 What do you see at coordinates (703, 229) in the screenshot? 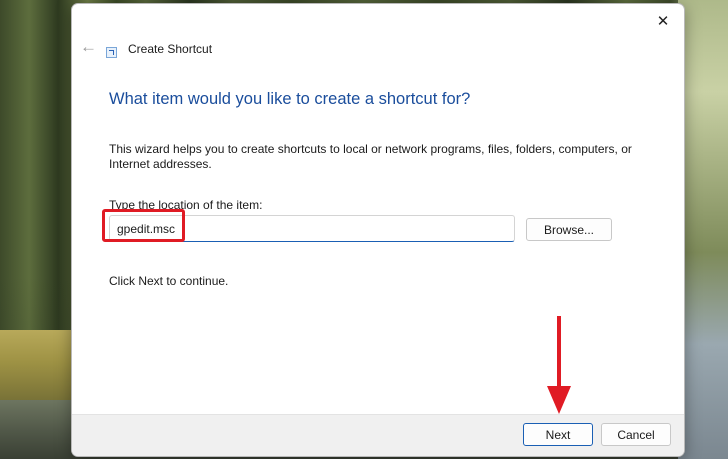
I see `wallpaper-light` at bounding box center [703, 229].